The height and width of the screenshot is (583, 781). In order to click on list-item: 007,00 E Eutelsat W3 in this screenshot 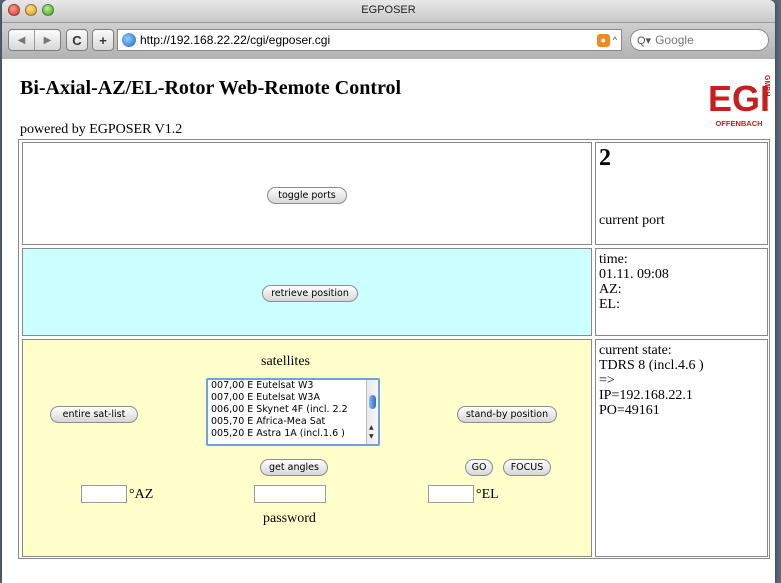, I will do `click(293, 386)`.